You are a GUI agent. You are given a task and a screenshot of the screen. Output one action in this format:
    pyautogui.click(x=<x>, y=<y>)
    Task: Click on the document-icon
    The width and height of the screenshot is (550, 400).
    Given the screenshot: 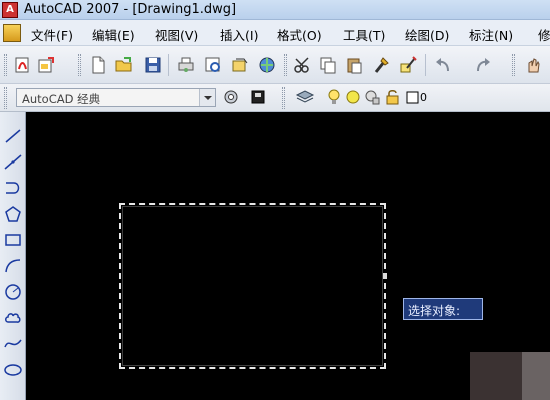 What is the action you would take?
    pyautogui.click(x=12, y=33)
    